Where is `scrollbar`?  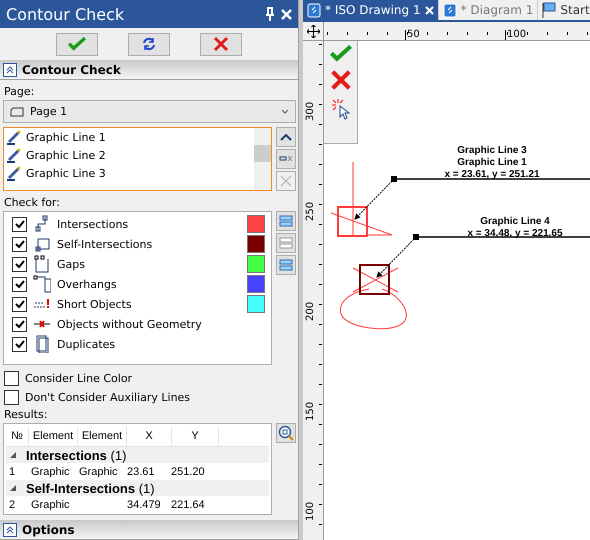 scrollbar is located at coordinates (262, 159).